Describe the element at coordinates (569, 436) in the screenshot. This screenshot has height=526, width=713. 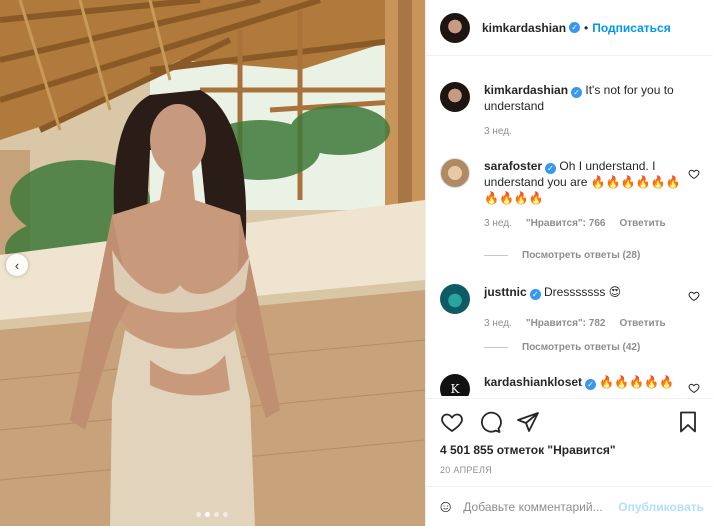
I see `post-actions: 4 501 855 отметок "Нравится" 20 АПРЕЛЯ` at that location.